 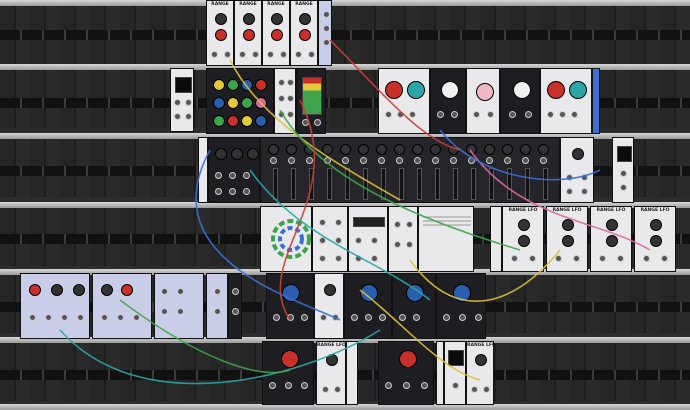 I want to click on vu-meter-module, so click(x=311, y=101).